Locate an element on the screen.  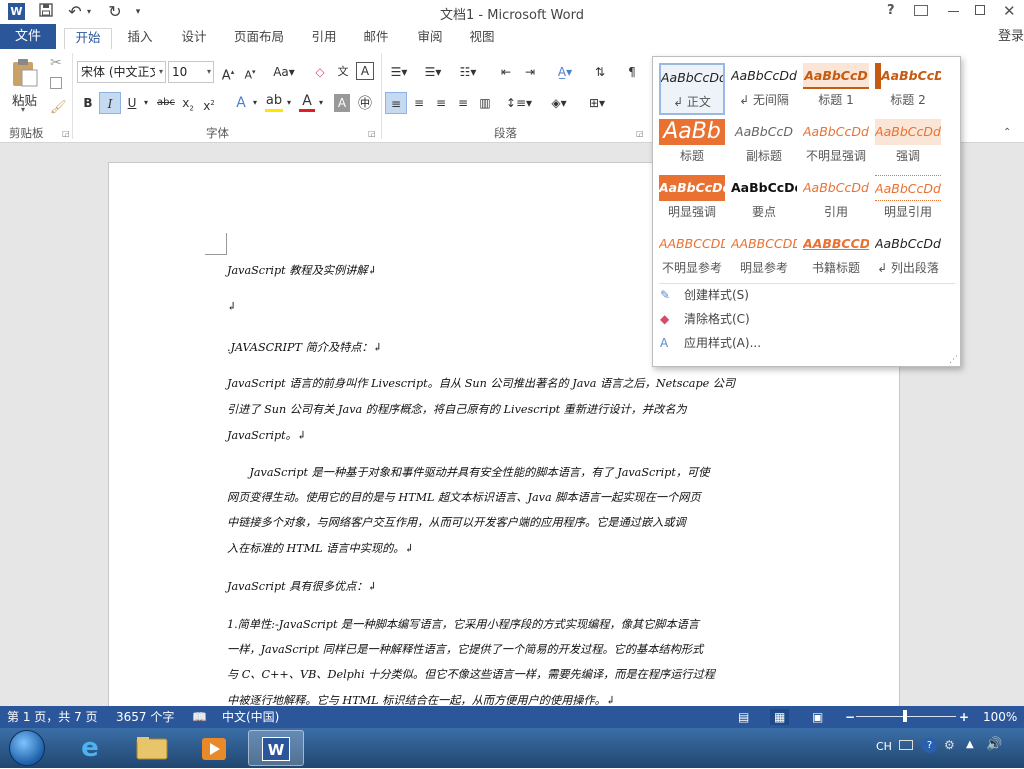
word-logo-icon: W is located at coordinates (276, 749).